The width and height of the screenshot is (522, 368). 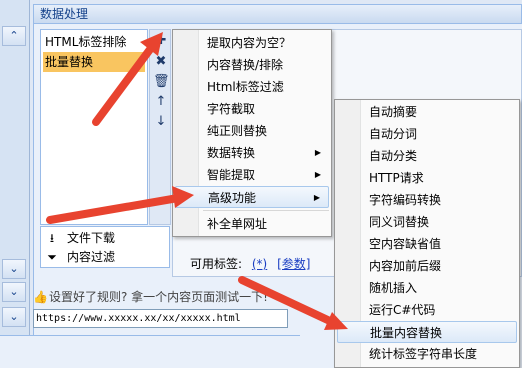 What do you see at coordinates (232, 198) in the screenshot?
I see `menu-item-label: 高级功能` at bounding box center [232, 198].